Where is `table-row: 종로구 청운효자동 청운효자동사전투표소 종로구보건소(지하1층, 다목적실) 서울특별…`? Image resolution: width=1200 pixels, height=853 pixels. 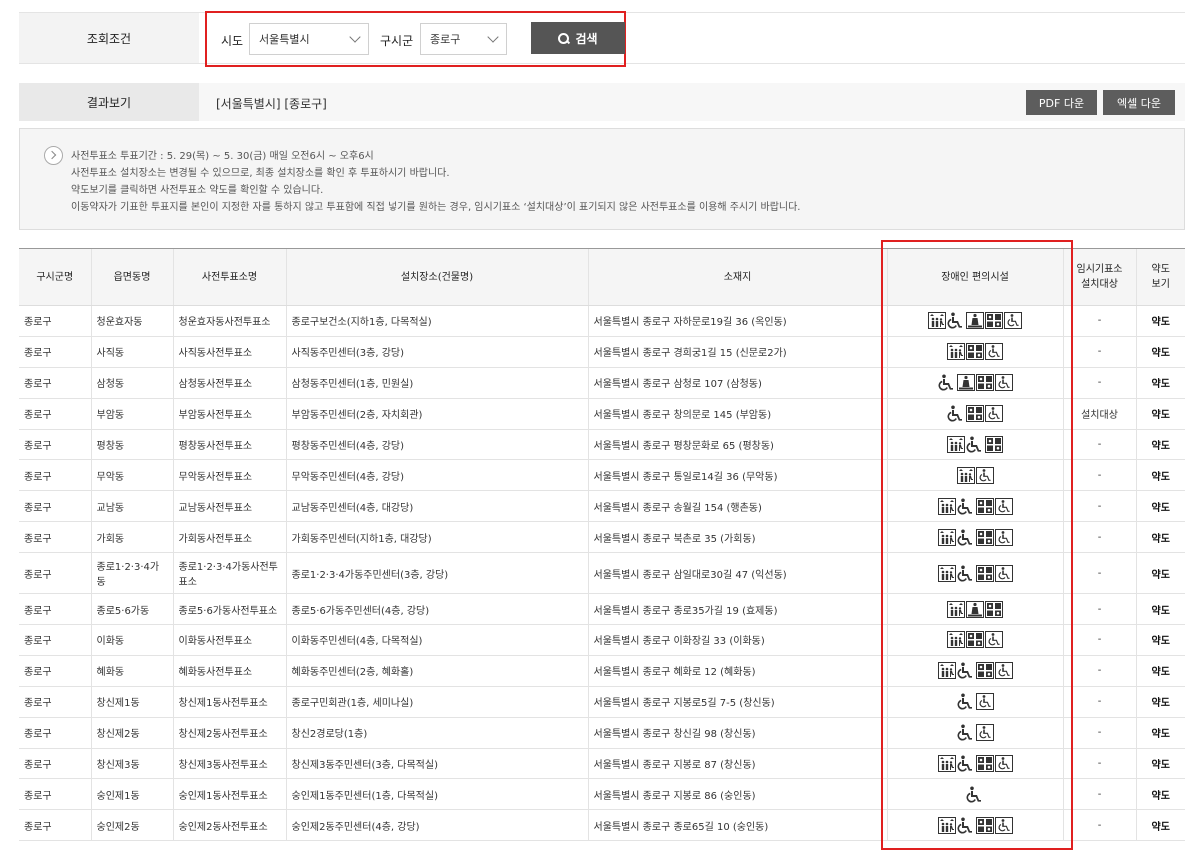
table-row: 종로구 청운효자동 청운효자동사전투표소 종로구보건소(지하1층, 다목적실) 서울특별… is located at coordinates (602, 321).